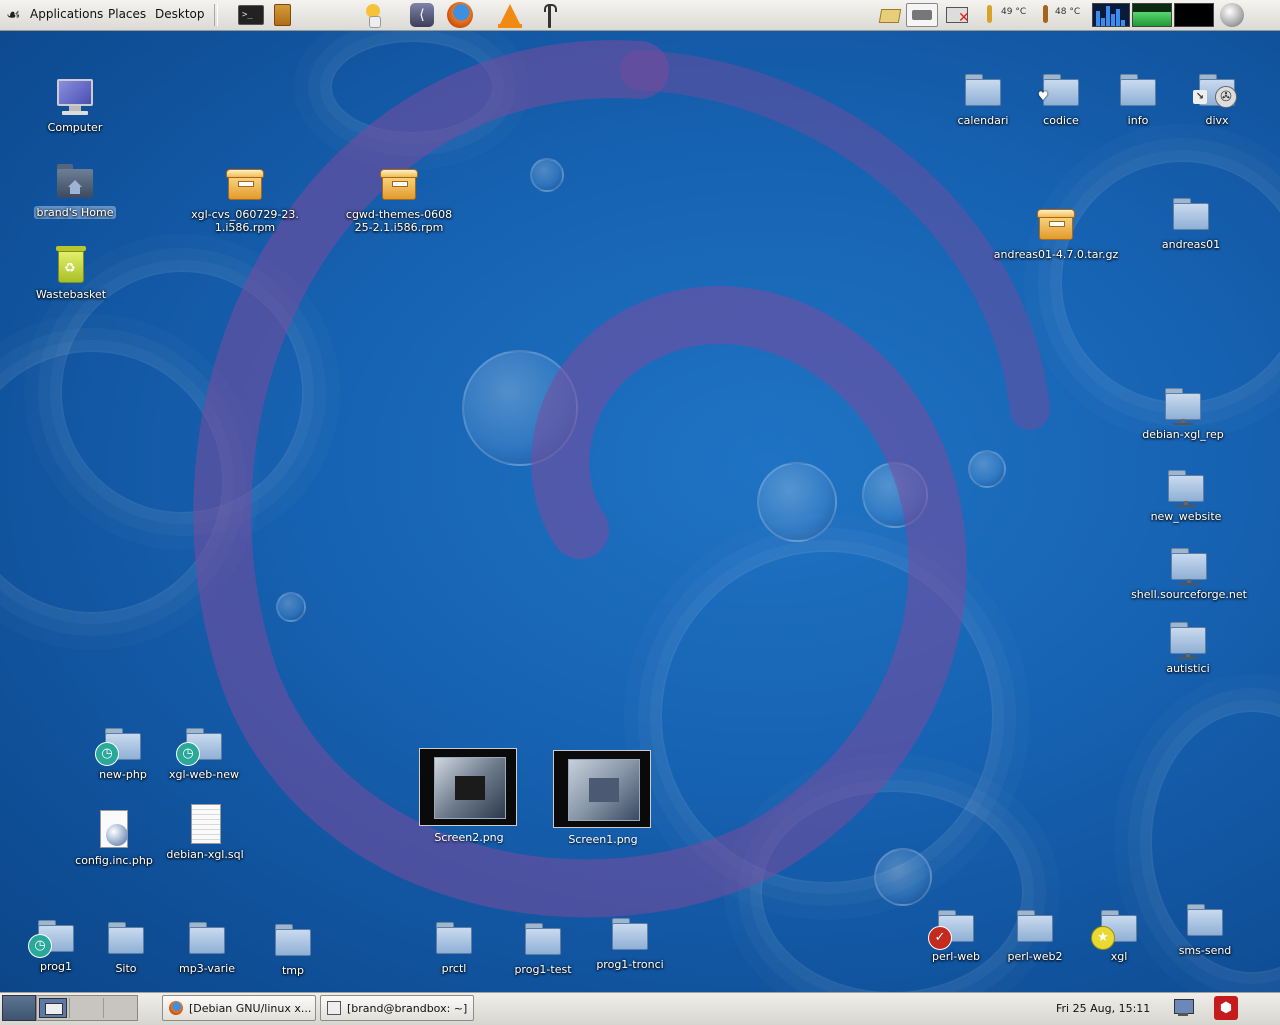 This screenshot has height=1025, width=1280. What do you see at coordinates (958, 15) in the screenshot?
I see `network-disconnected-icon: ✕` at bounding box center [958, 15].